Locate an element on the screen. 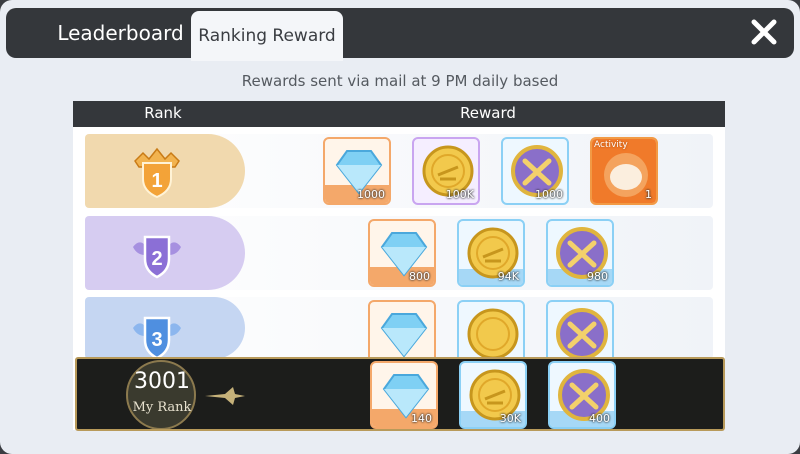  close-icon is located at coordinates (764, 32).